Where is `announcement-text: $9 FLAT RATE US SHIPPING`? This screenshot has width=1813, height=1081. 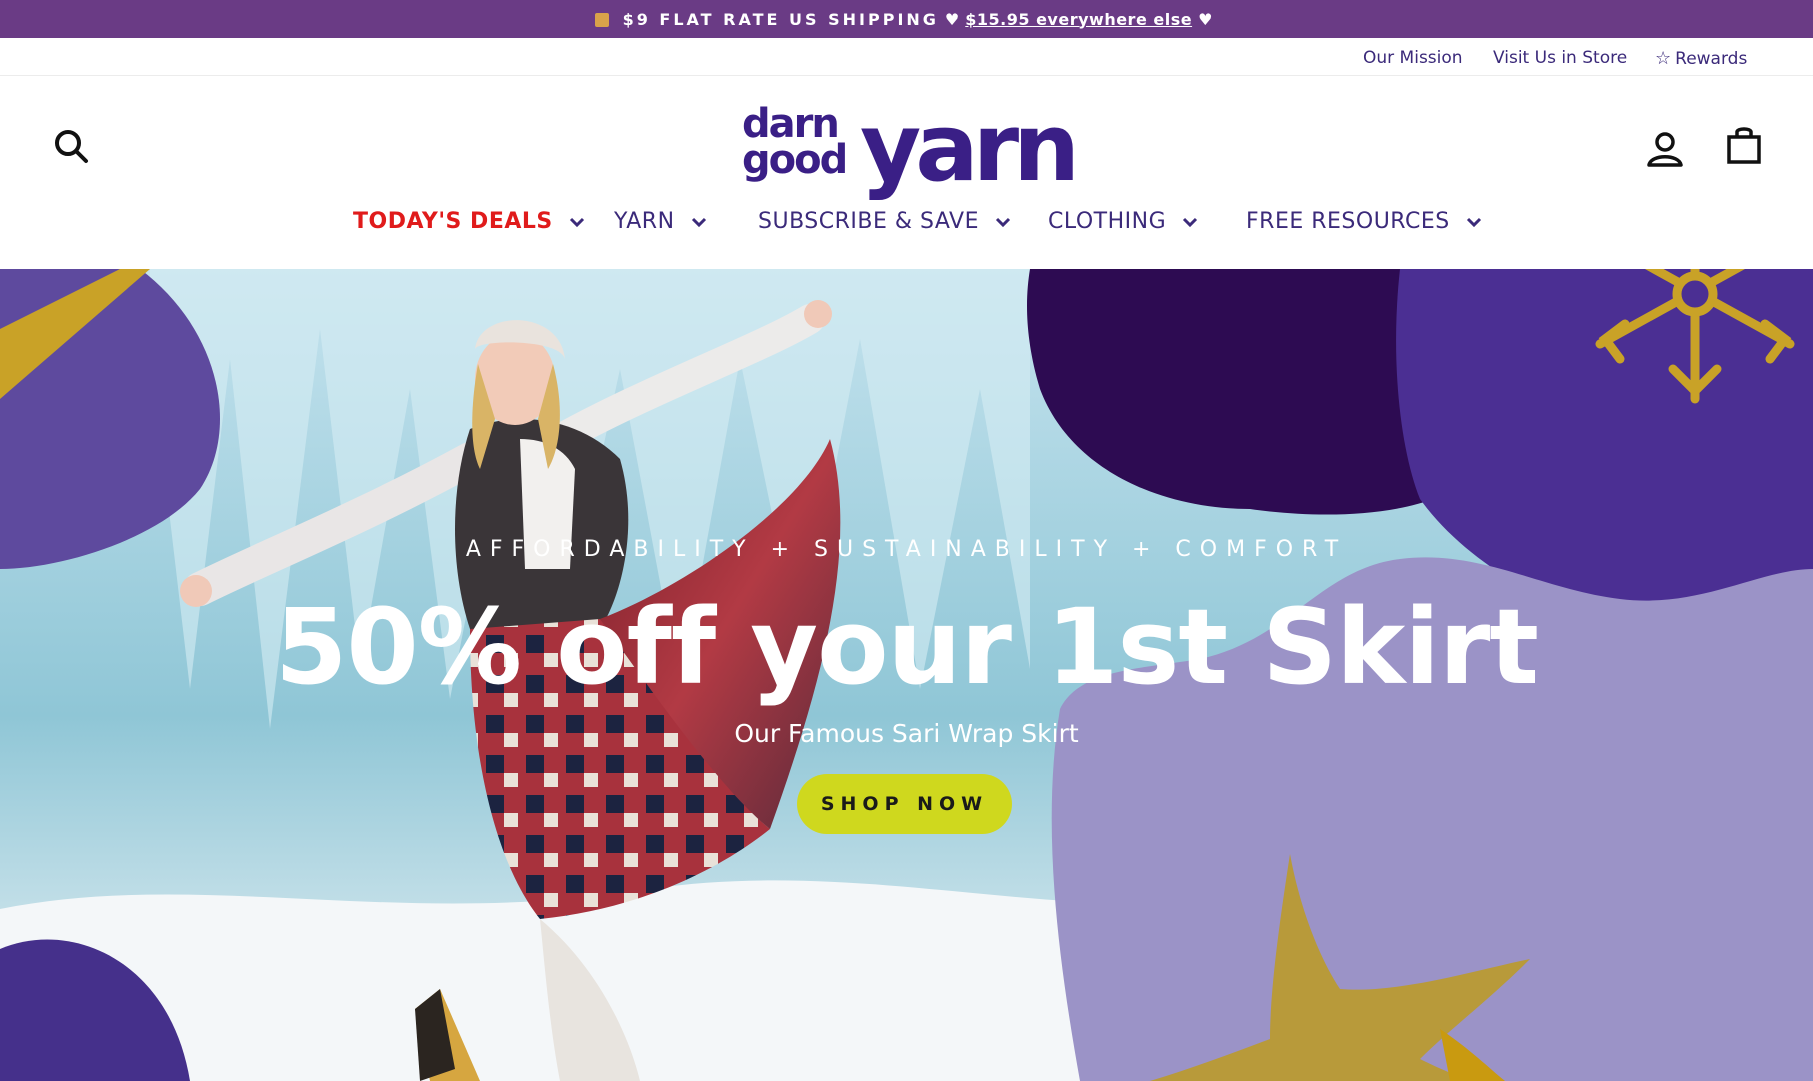 announcement-text: $9 FLAT RATE US SHIPPING is located at coordinates (780, 19).